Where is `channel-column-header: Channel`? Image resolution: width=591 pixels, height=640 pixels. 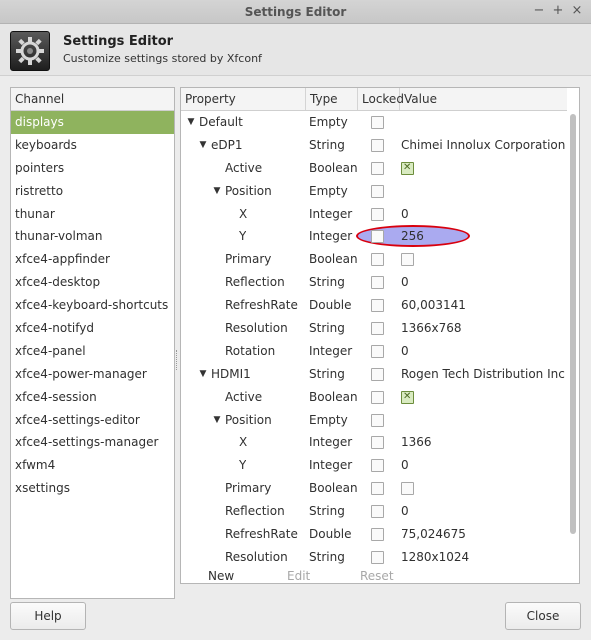 channel-column-header: Channel is located at coordinates (92, 99).